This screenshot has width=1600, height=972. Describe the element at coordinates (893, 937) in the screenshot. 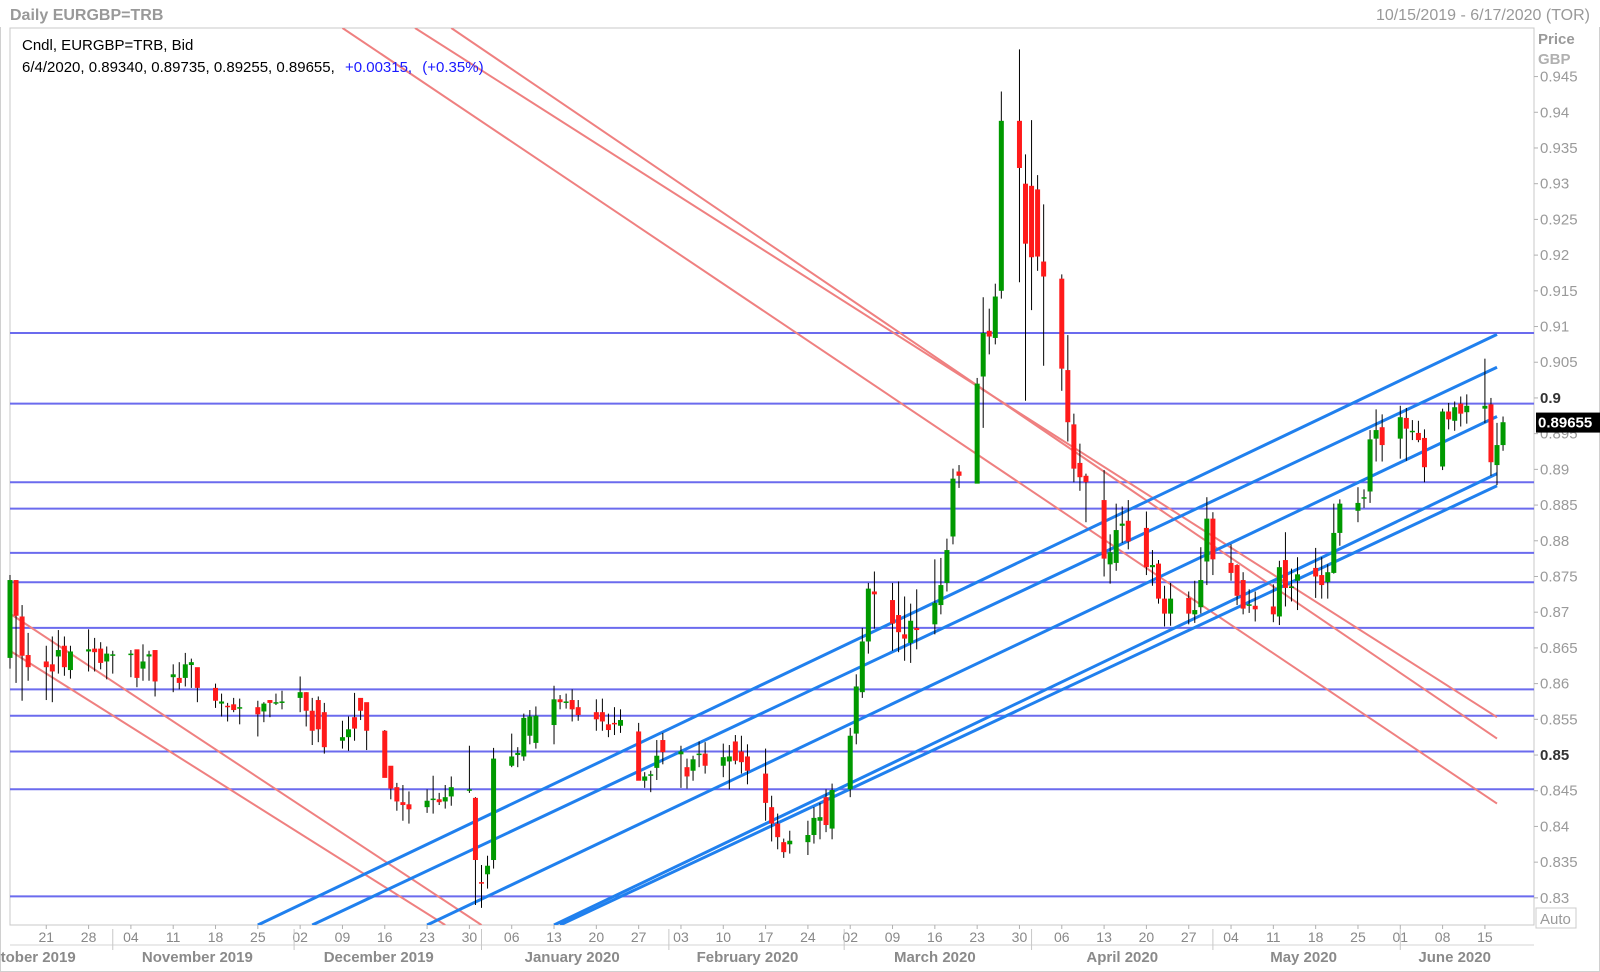

I see `date-tick-label: 09` at that location.